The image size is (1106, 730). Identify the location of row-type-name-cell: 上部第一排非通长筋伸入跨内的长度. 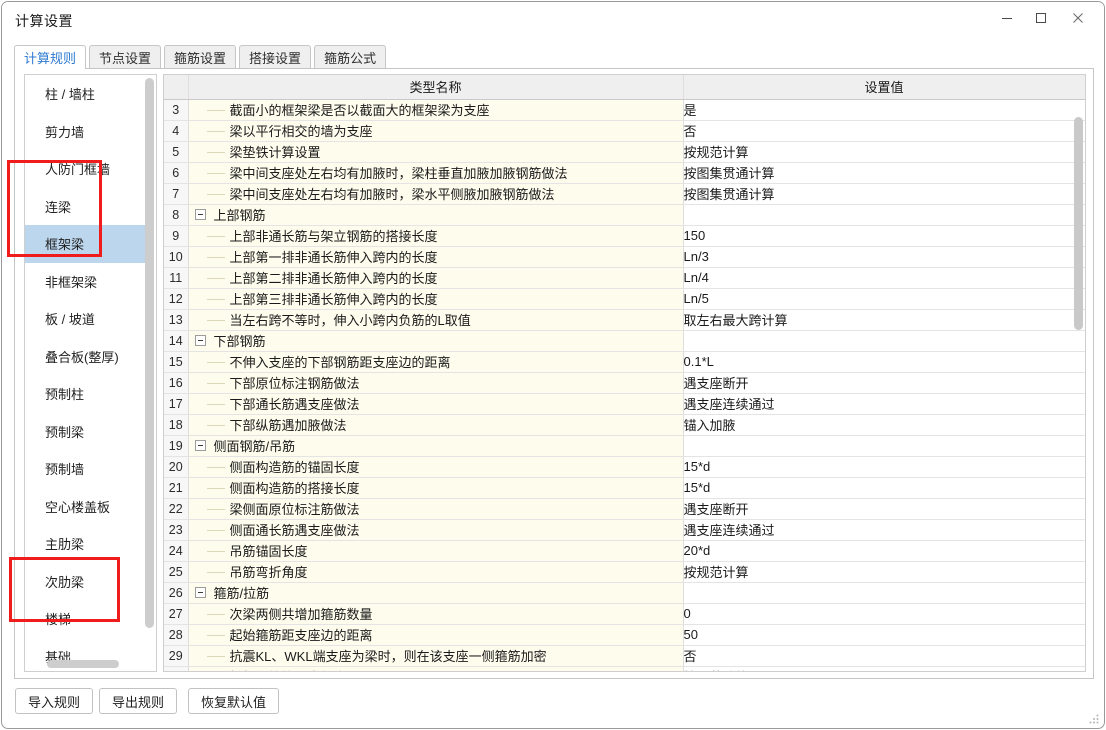
(436, 257).